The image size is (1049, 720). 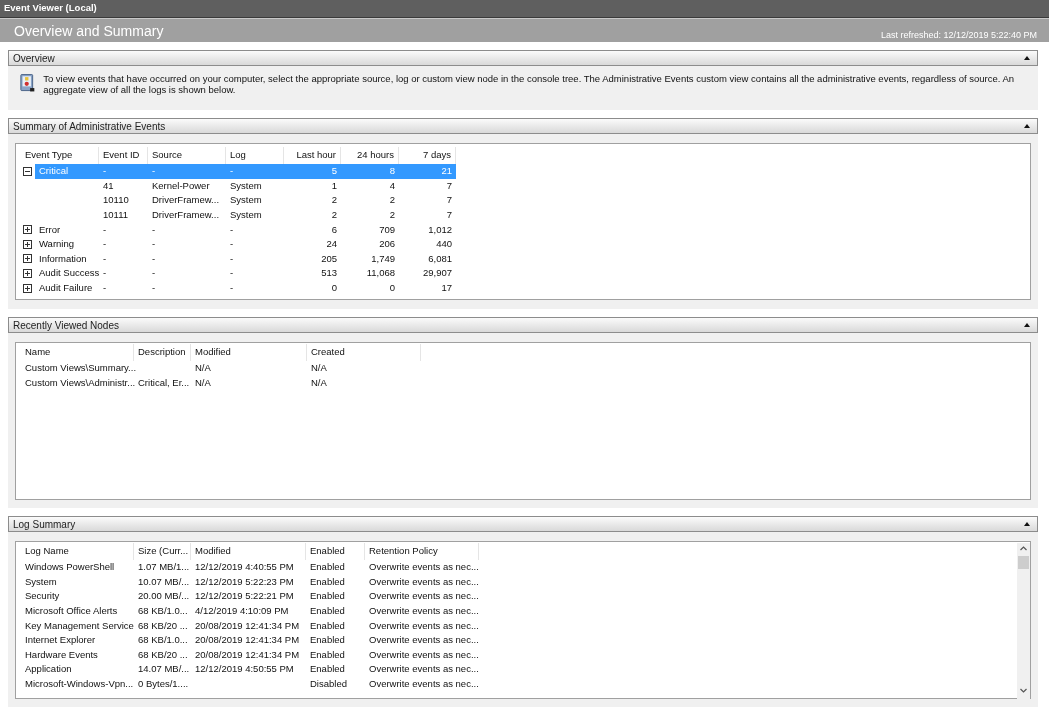 What do you see at coordinates (334, 185) in the screenshot?
I see `table-cell-text: 1` at bounding box center [334, 185].